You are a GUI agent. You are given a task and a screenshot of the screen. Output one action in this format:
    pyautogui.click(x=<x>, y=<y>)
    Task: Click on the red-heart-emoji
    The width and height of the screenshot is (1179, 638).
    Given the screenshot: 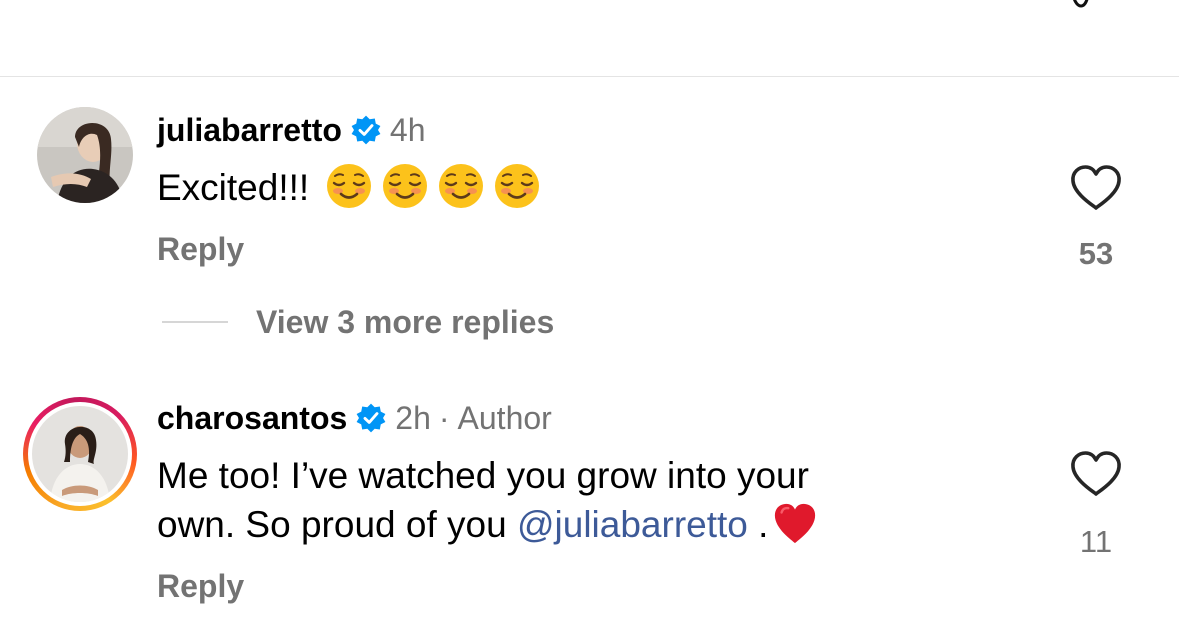 What is the action you would take?
    pyautogui.click(x=795, y=523)
    